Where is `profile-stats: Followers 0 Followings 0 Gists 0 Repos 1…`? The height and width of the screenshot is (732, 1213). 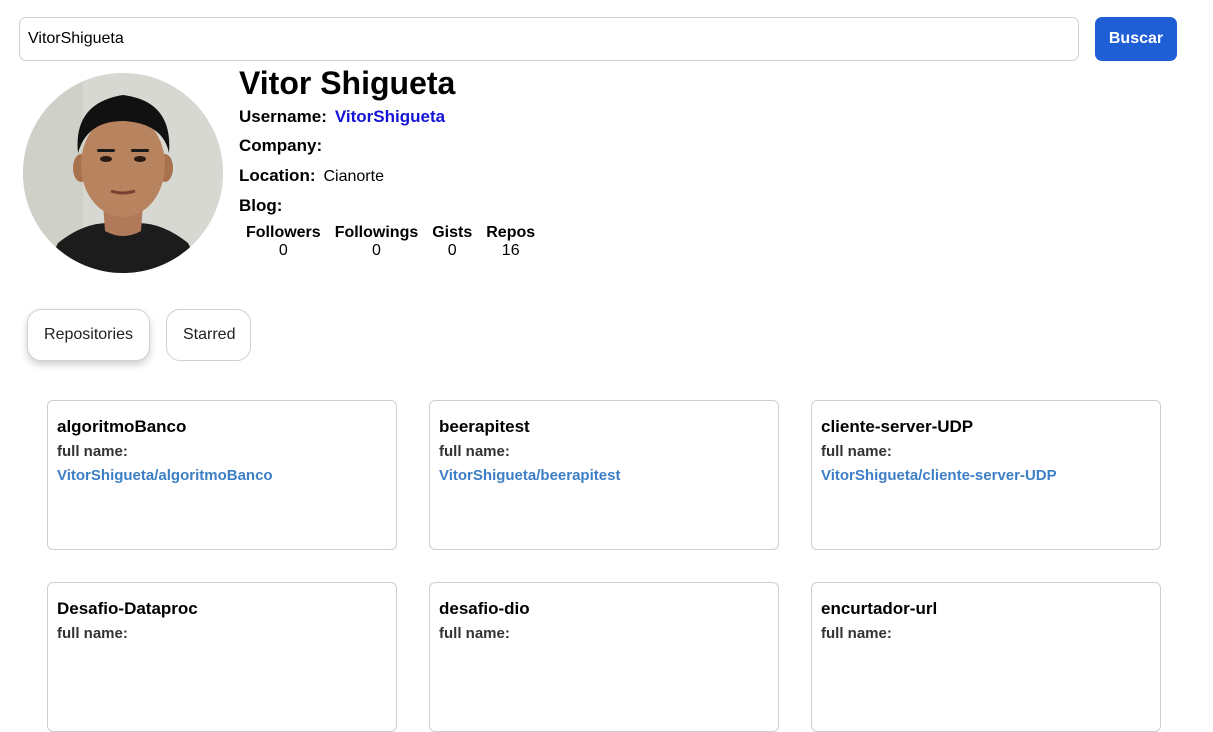
profile-stats: Followers 0 Followings 0 Gists 0 Repos 1… is located at coordinates (390, 242).